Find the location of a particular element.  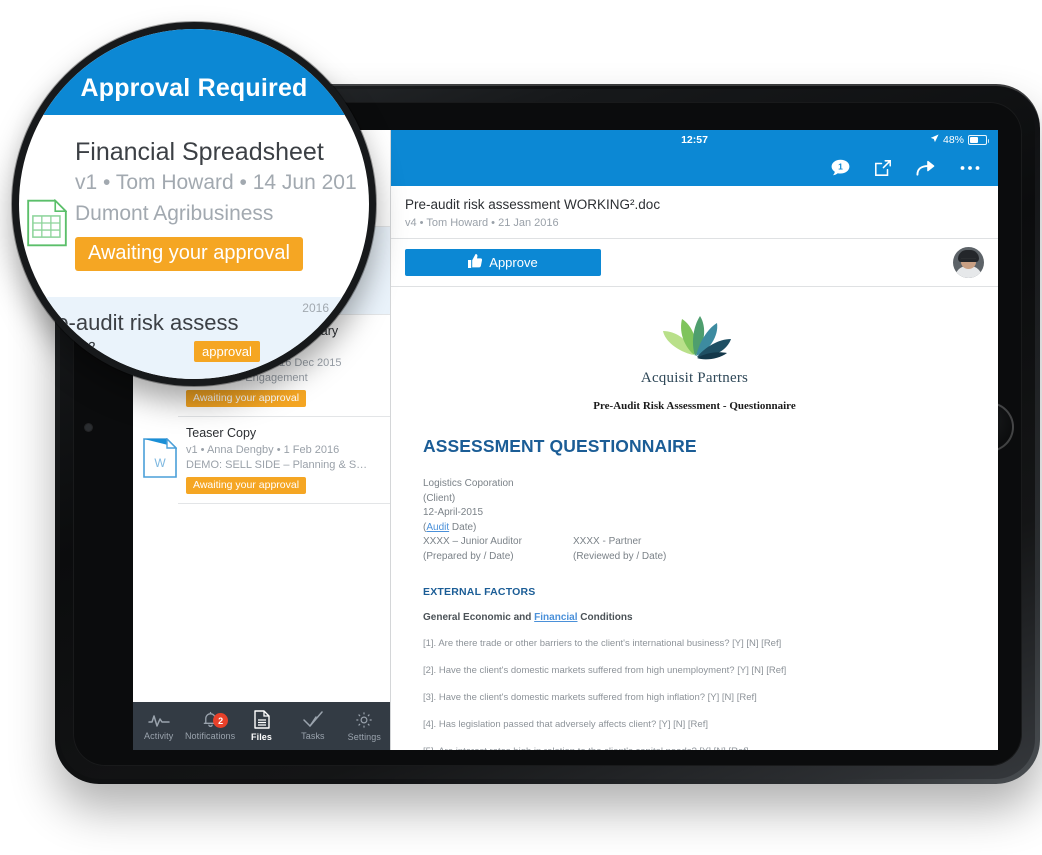

excel-file-icon is located at coordinates (47, 222).